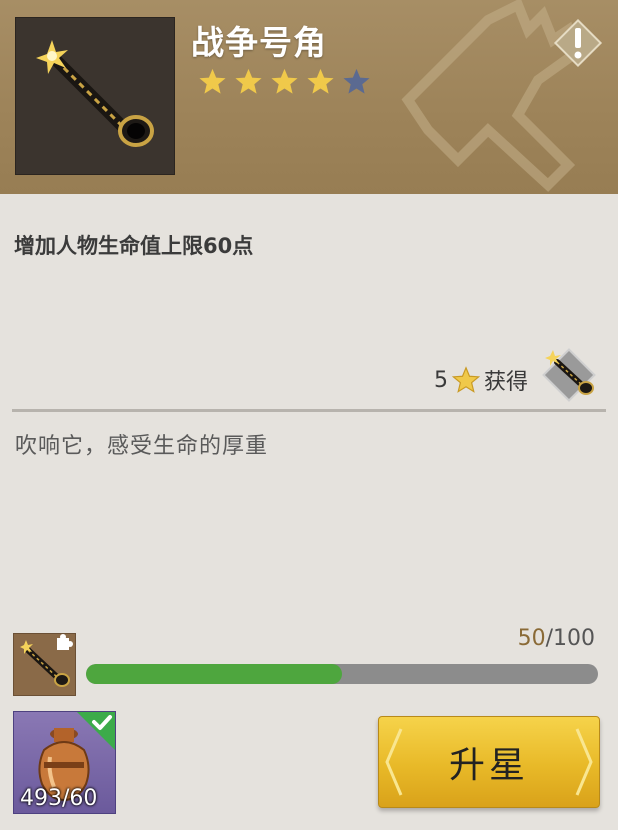 The height and width of the screenshot is (830, 618). What do you see at coordinates (505, 382) in the screenshot?
I see `obtain-label: 获得` at bounding box center [505, 382].